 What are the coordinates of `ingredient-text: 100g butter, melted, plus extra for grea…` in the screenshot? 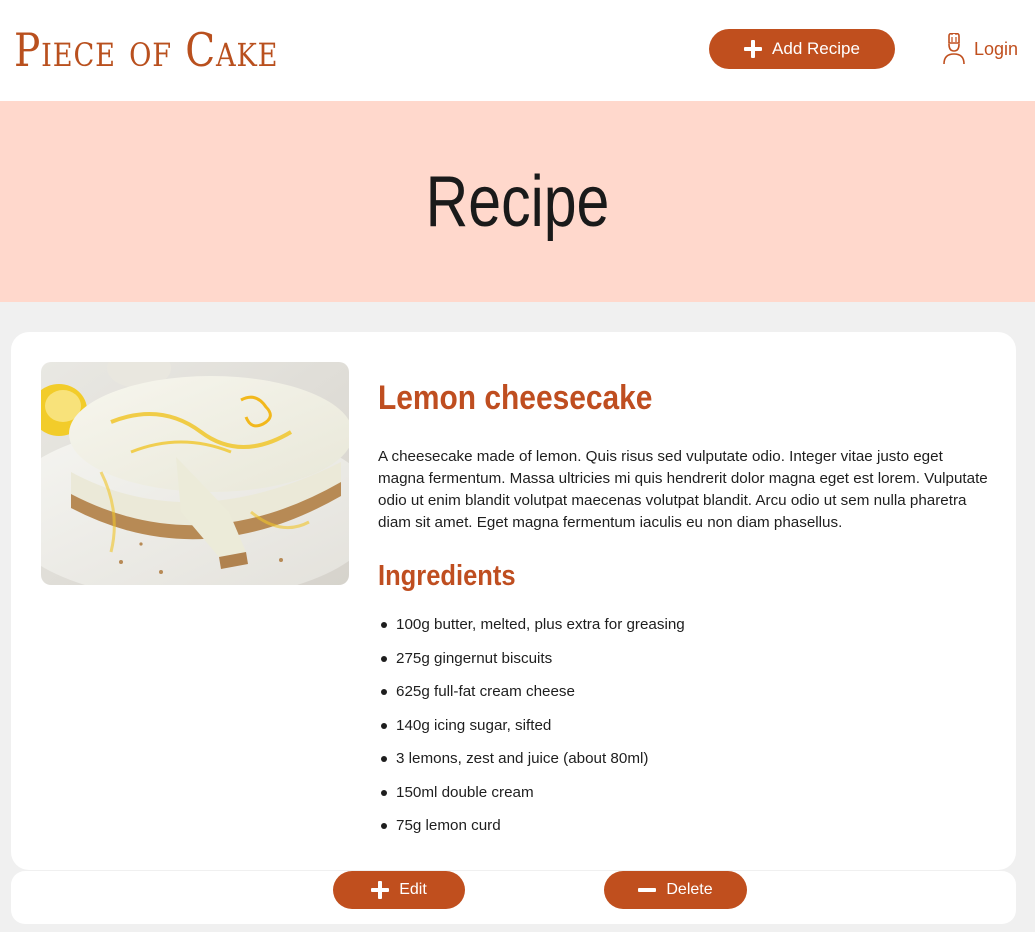 It's located at (540, 624).